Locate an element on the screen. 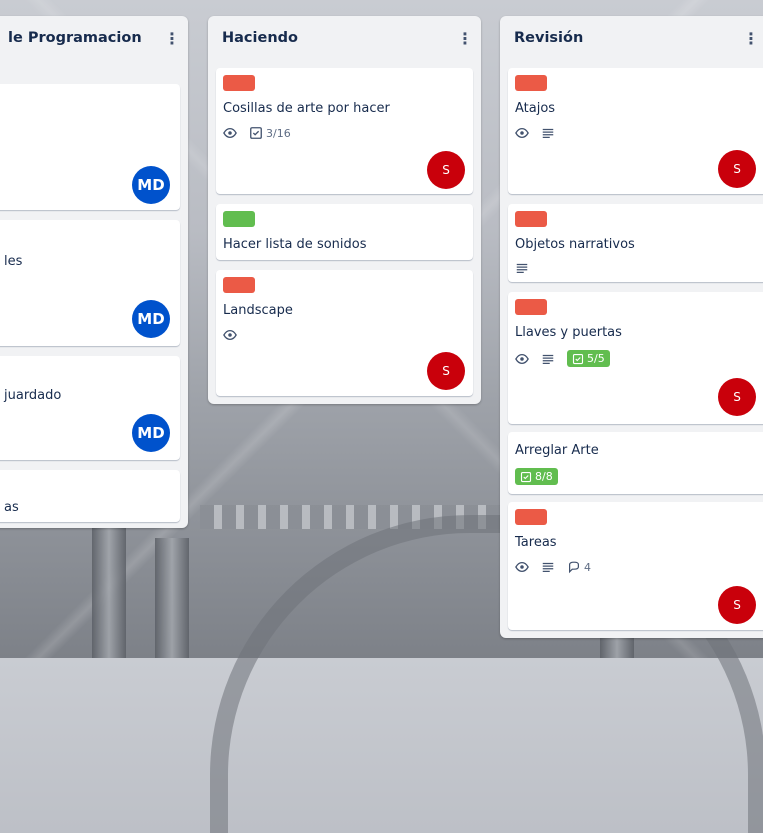 This screenshot has width=763, height=833. list-header: Revisión ⋮ is located at coordinates (631, 38).